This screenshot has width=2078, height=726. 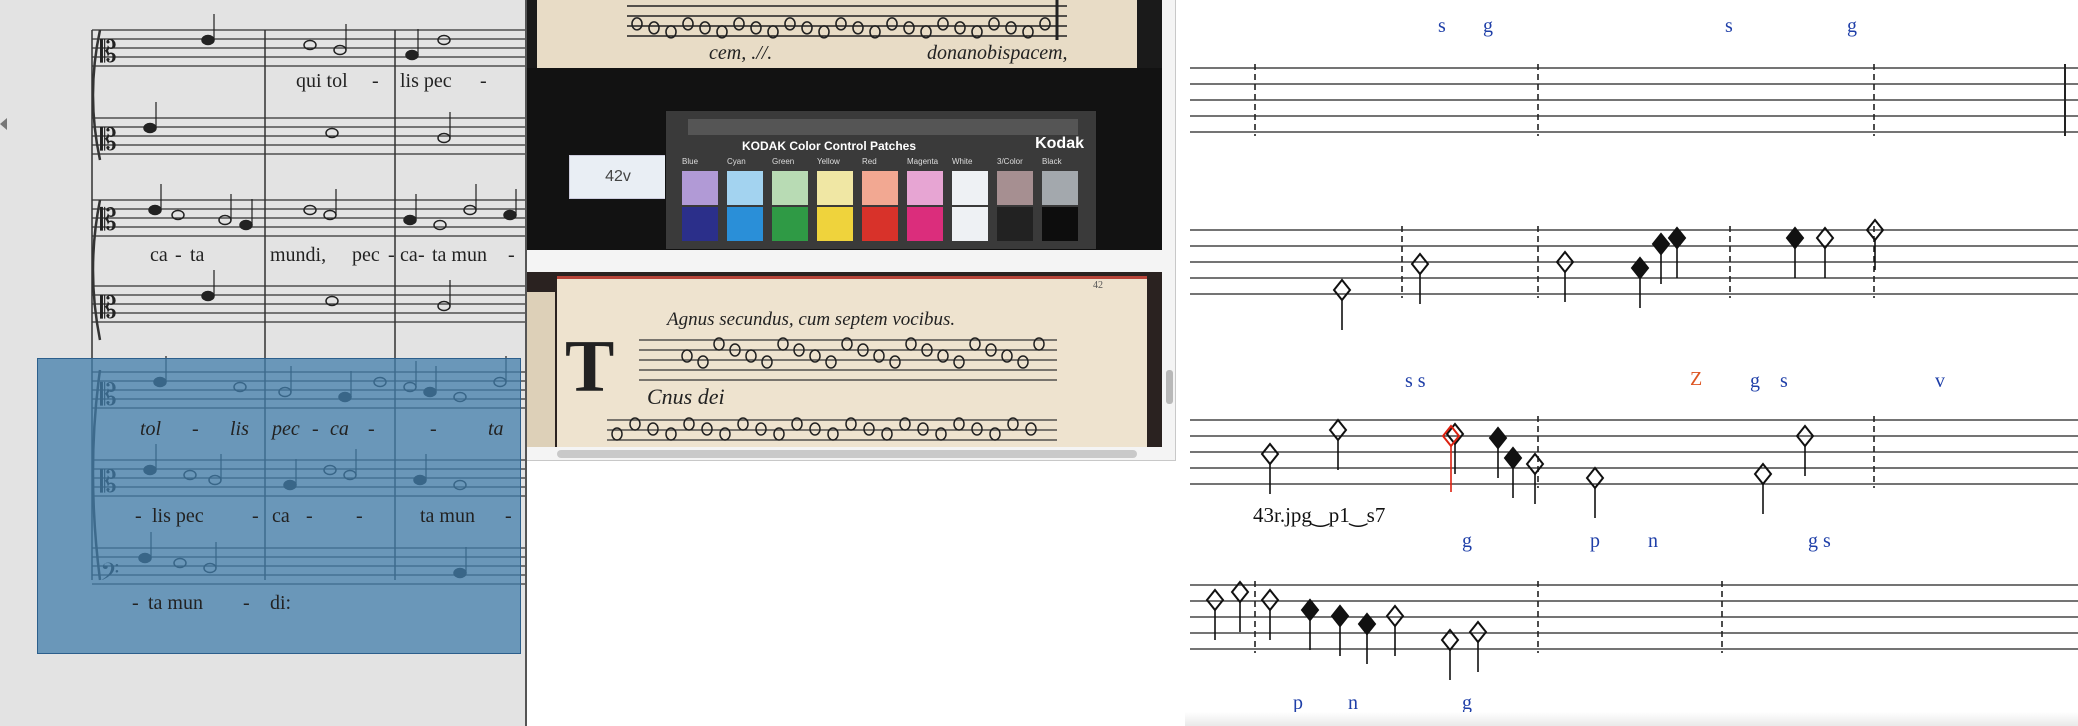 What do you see at coordinates (178, 516) in the screenshot?
I see `lyric-text: lis pec` at bounding box center [178, 516].